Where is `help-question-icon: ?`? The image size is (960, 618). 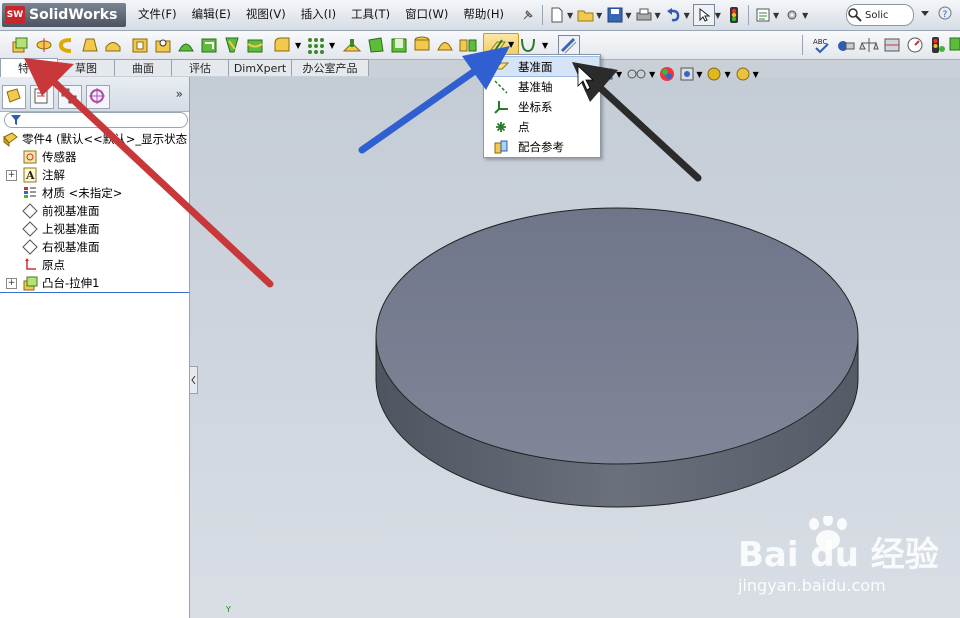 help-question-icon: ? is located at coordinates (945, 13).